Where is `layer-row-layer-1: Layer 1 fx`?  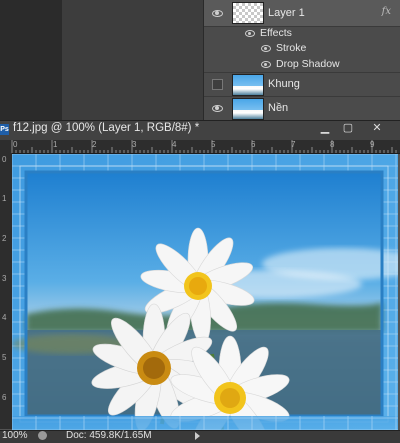
layer-row-layer-1: Layer 1 fx is located at coordinates (302, 13).